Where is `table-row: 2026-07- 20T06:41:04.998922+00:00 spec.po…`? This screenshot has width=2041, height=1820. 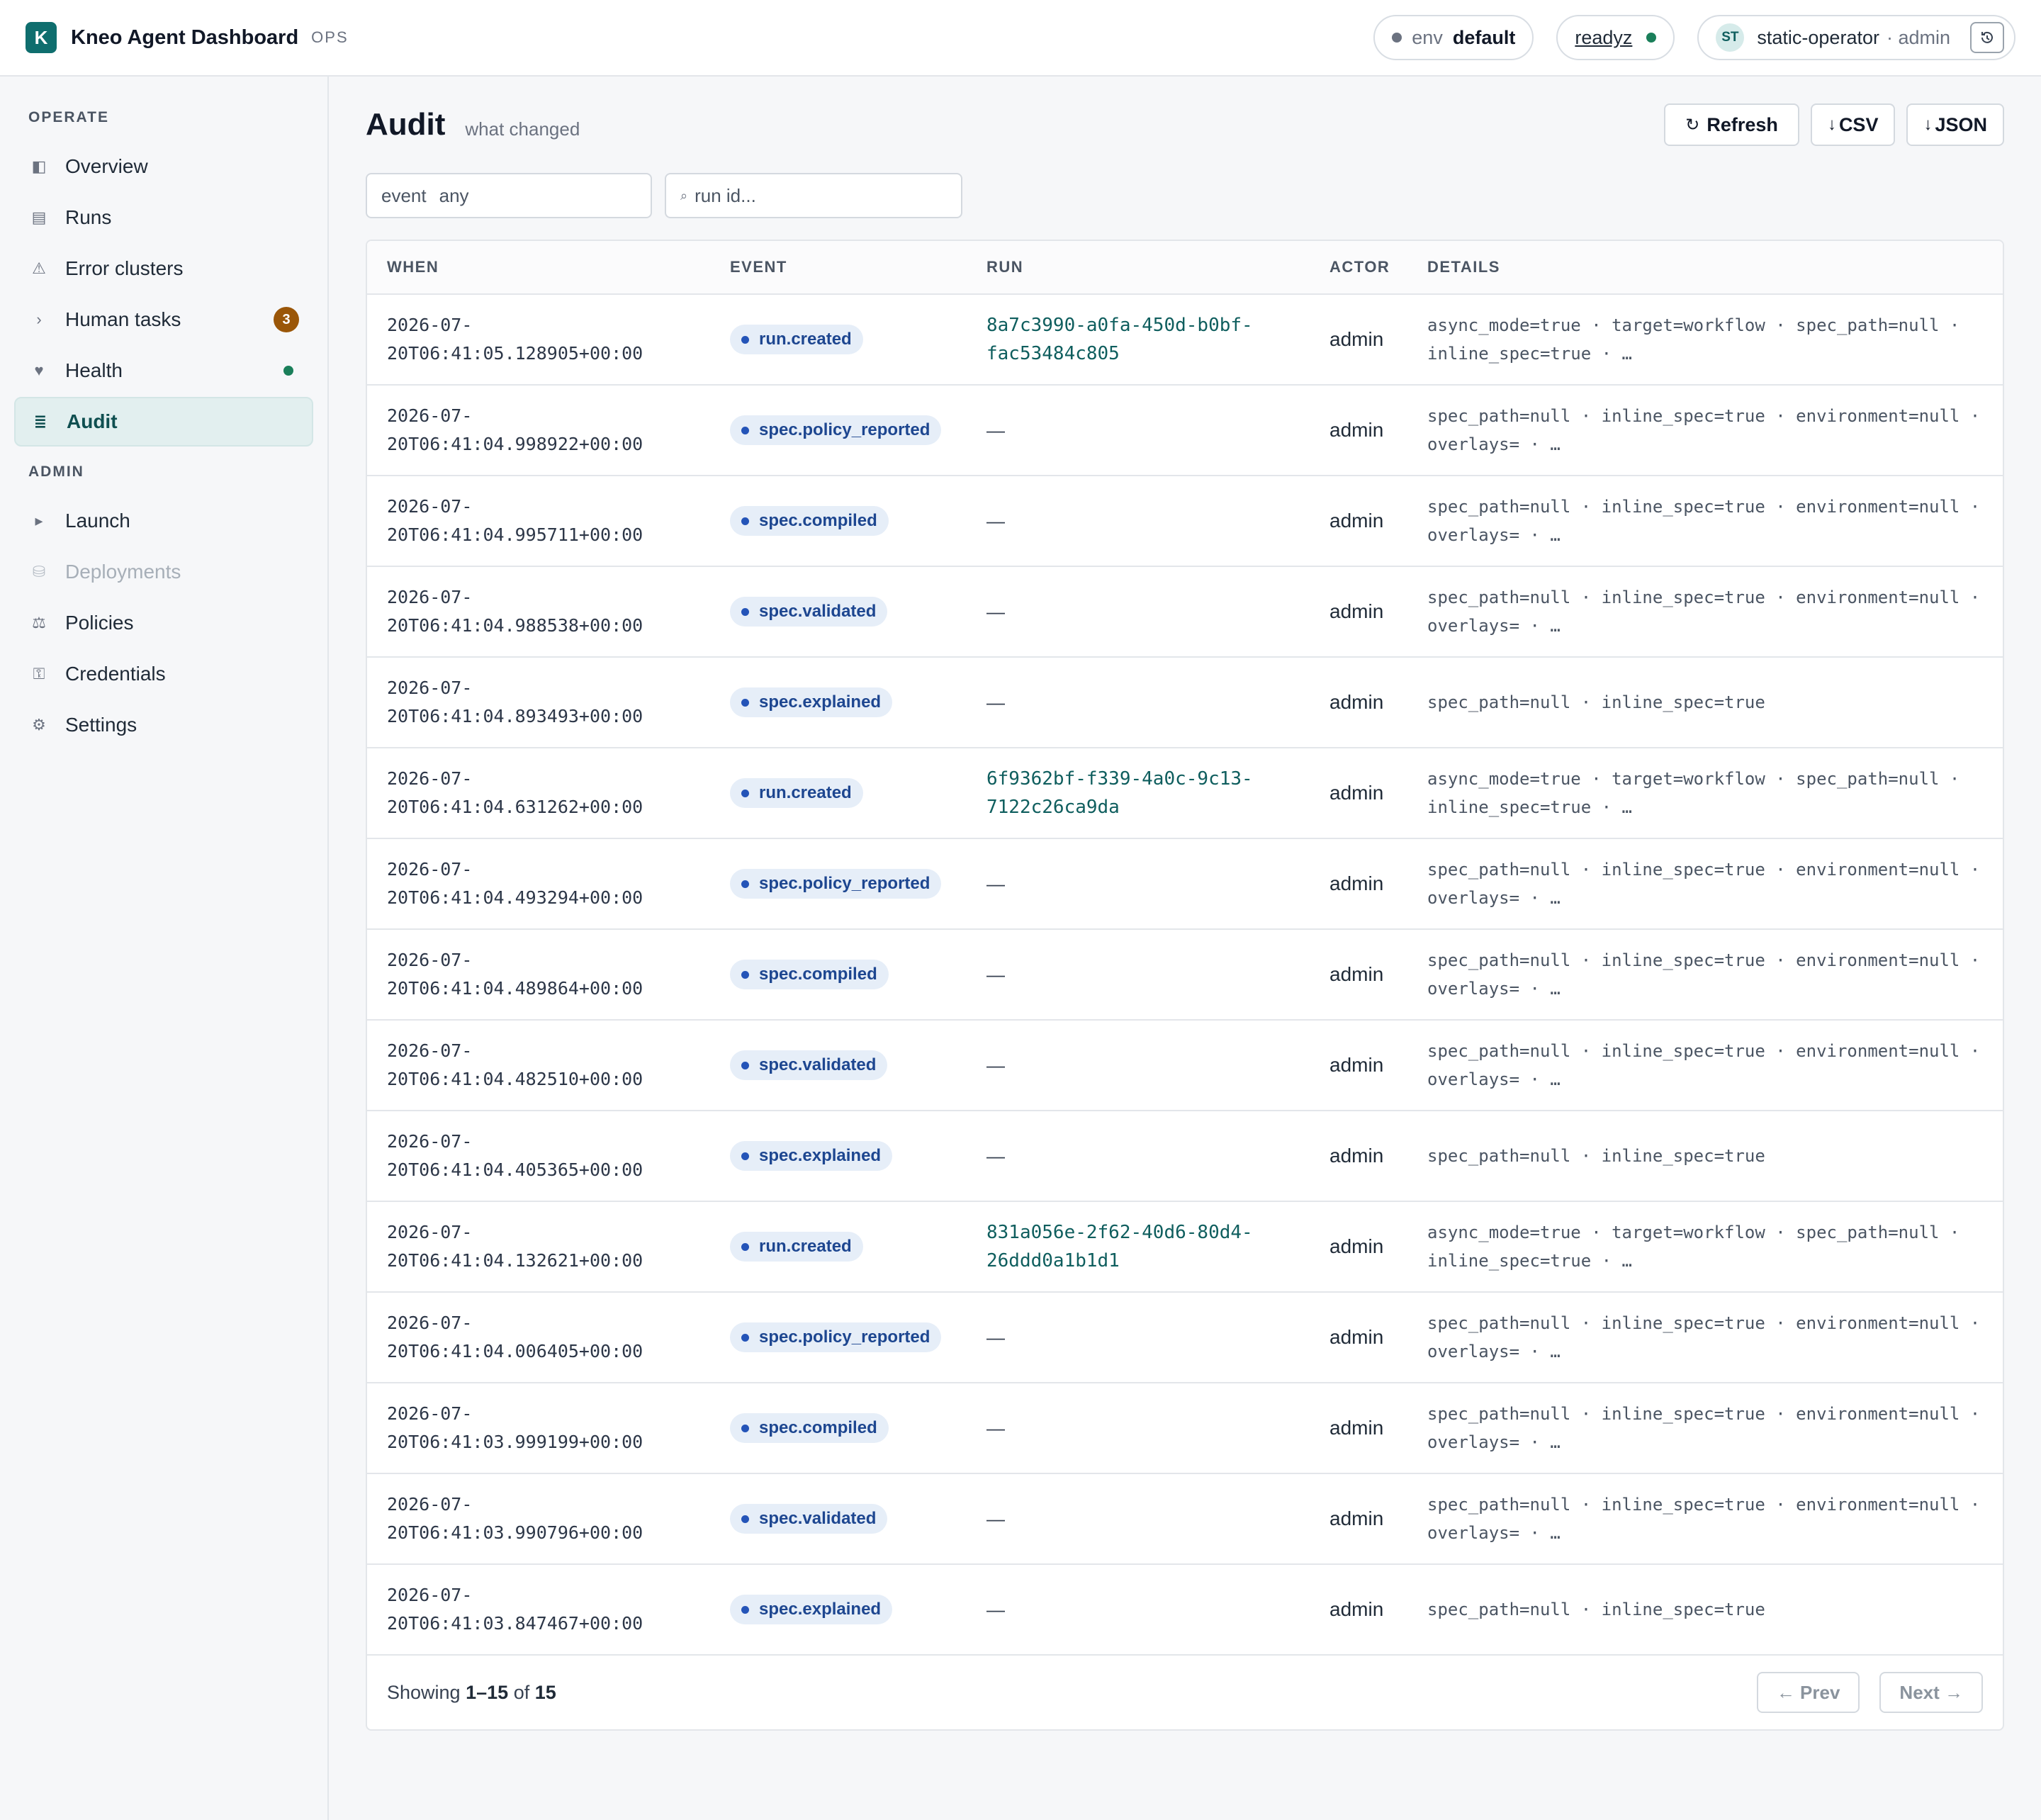
table-row: 2026-07- 20T06:41:04.998922+00:00 spec.po… is located at coordinates (1185, 431).